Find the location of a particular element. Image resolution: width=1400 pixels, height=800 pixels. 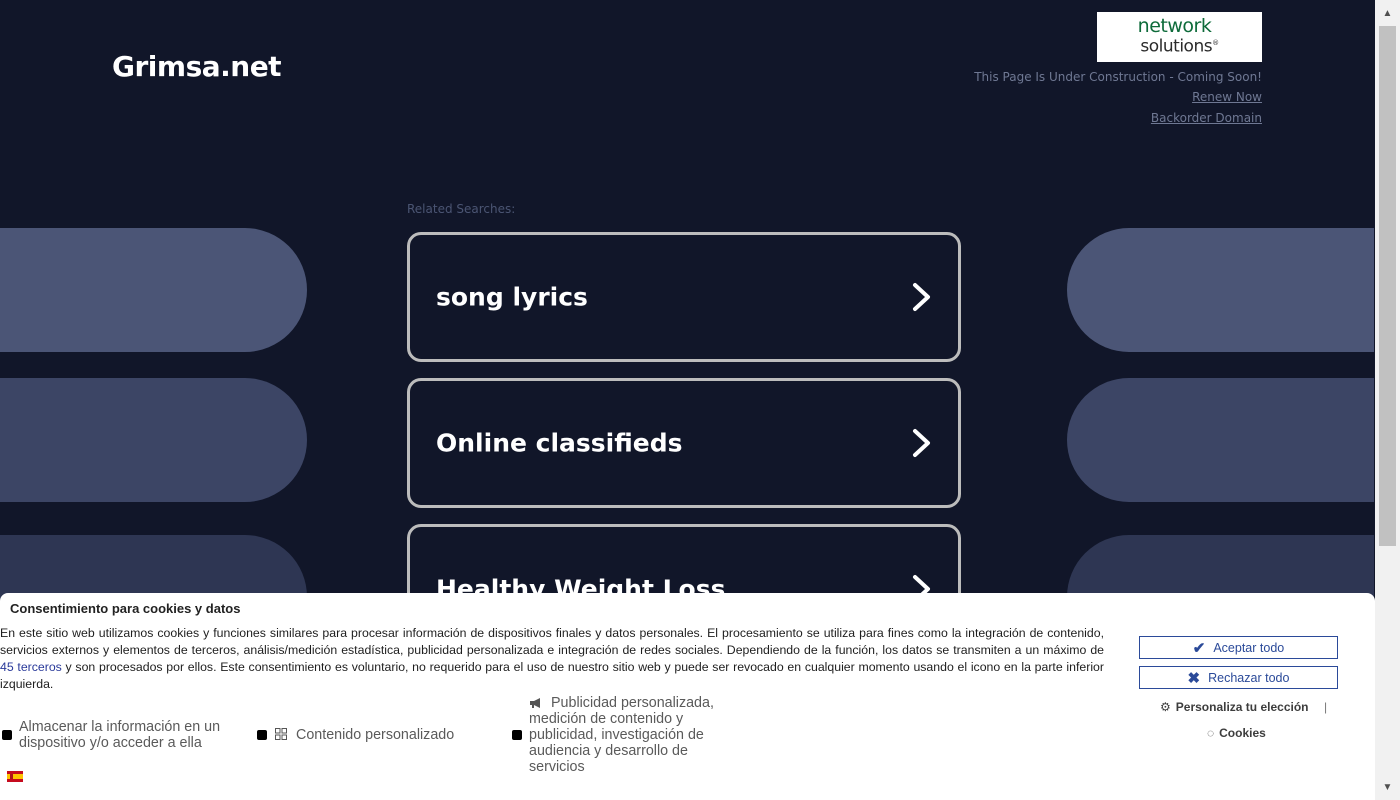

customize-choice-link: ⚙ Personaliza tu elección is located at coordinates (1234, 707).